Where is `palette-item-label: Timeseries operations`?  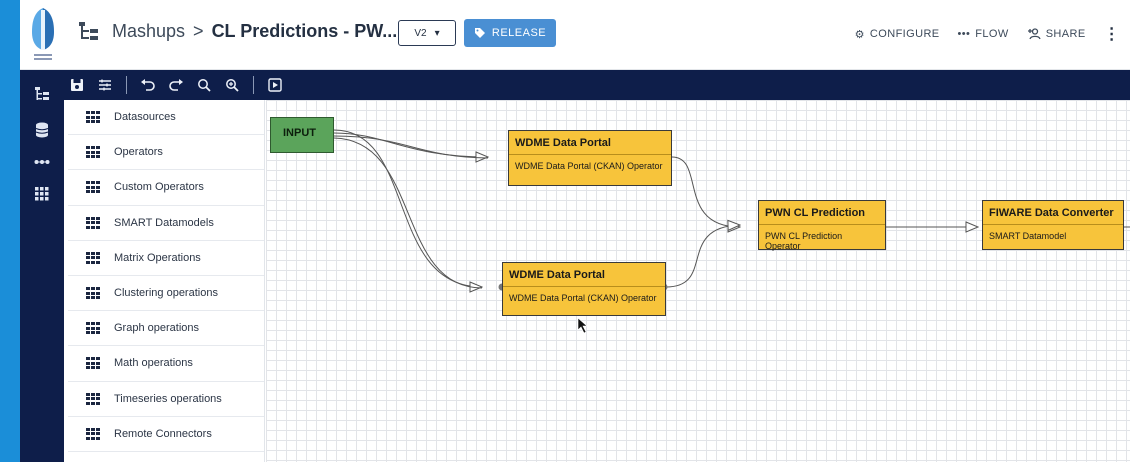 palette-item-label: Timeseries operations is located at coordinates (168, 398).